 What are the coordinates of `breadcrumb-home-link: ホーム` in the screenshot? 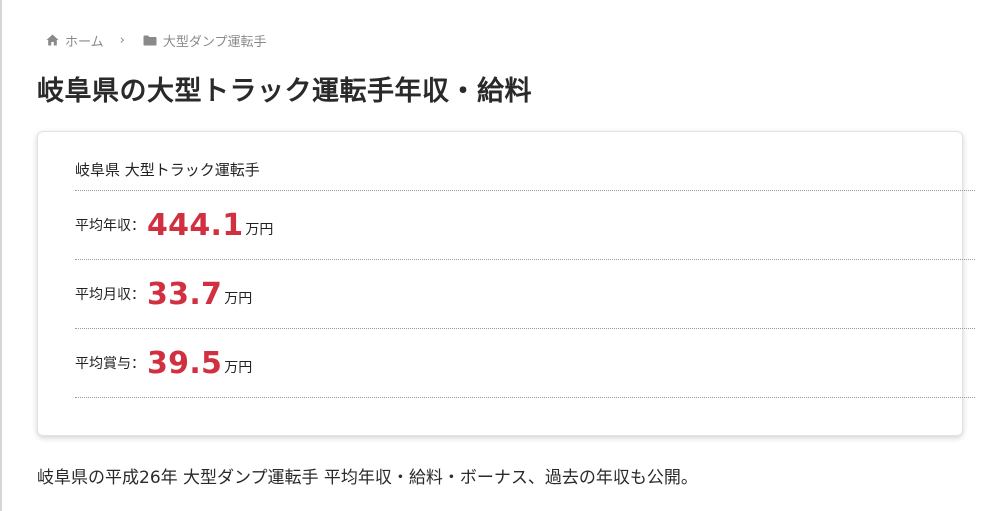 It's located at (75, 40).